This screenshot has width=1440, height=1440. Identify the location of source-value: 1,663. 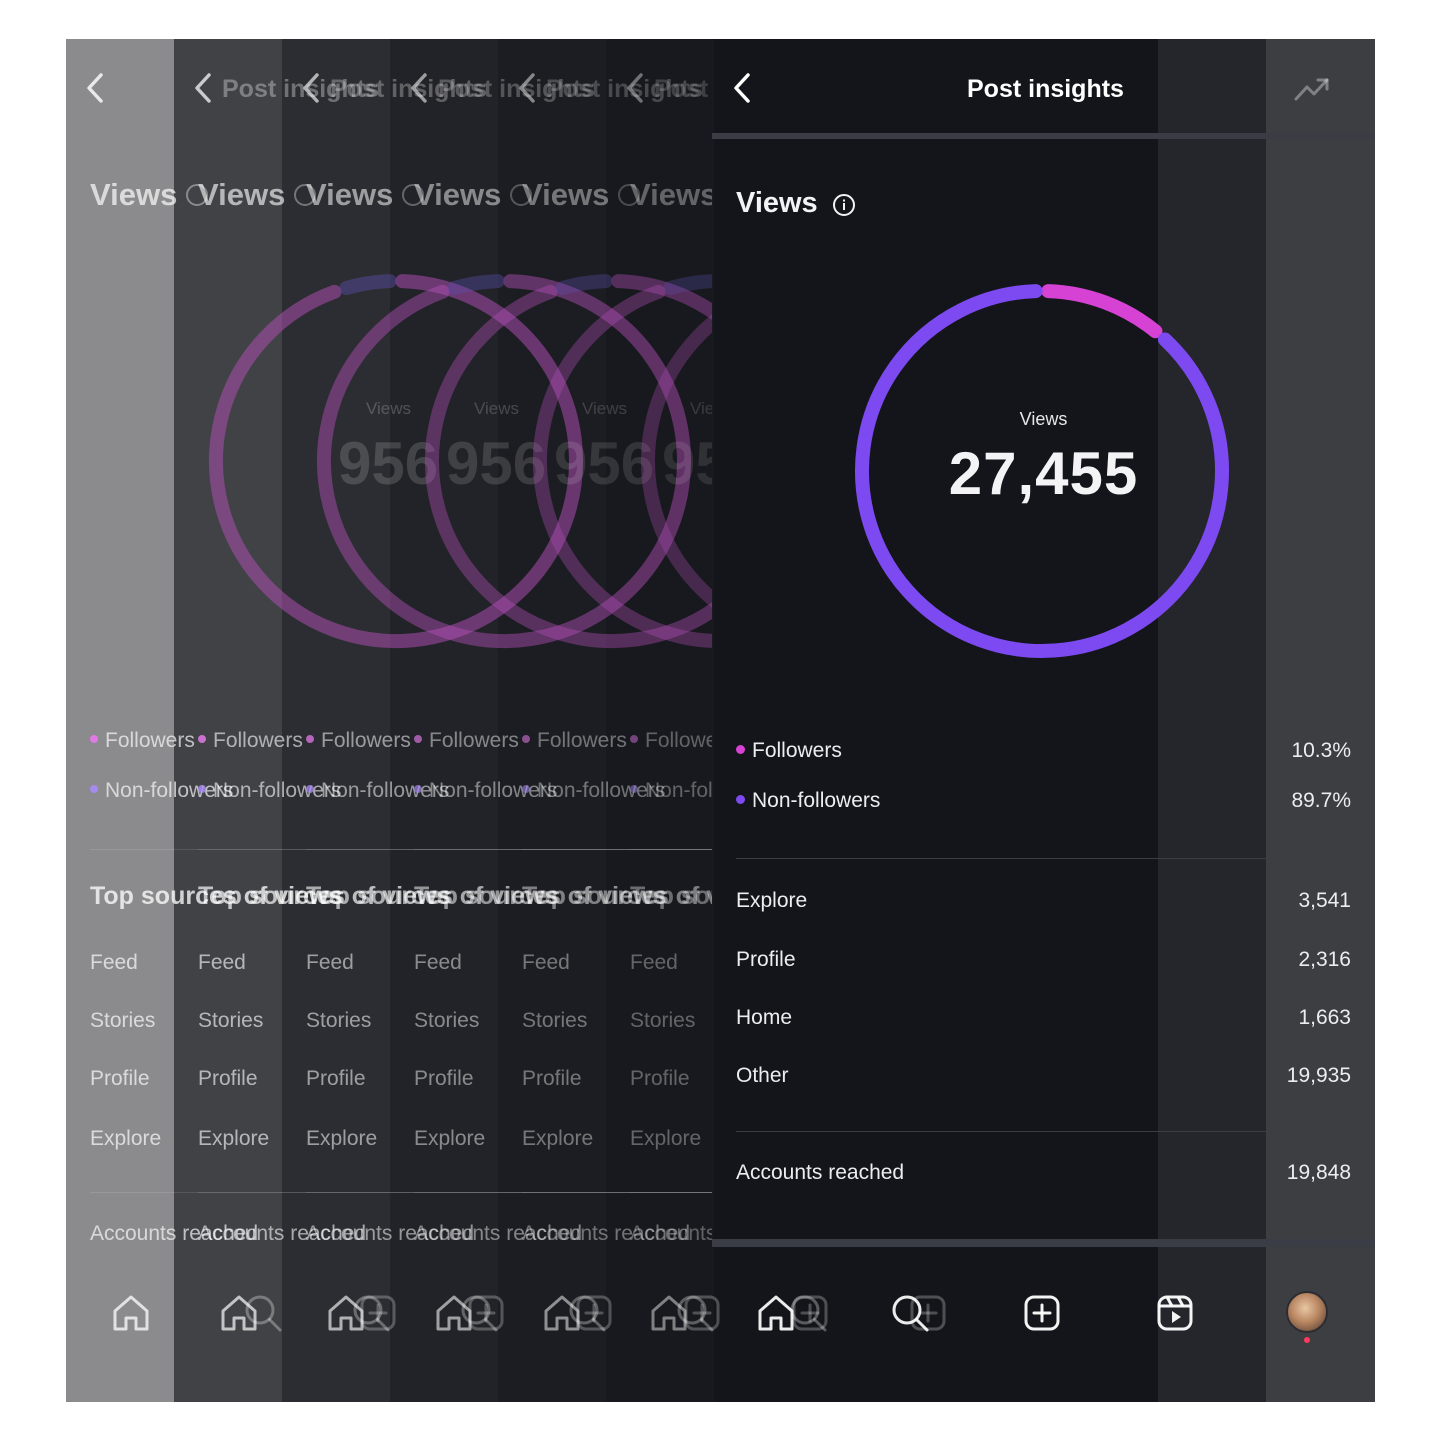
(1324, 1017).